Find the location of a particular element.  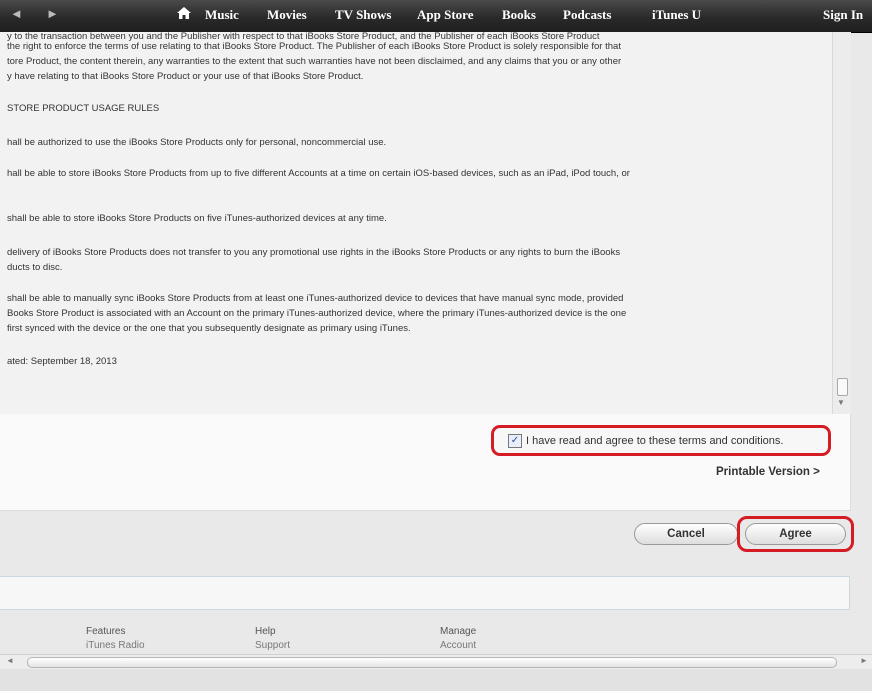

nav-tv-shows: TV Shows is located at coordinates (363, 15).